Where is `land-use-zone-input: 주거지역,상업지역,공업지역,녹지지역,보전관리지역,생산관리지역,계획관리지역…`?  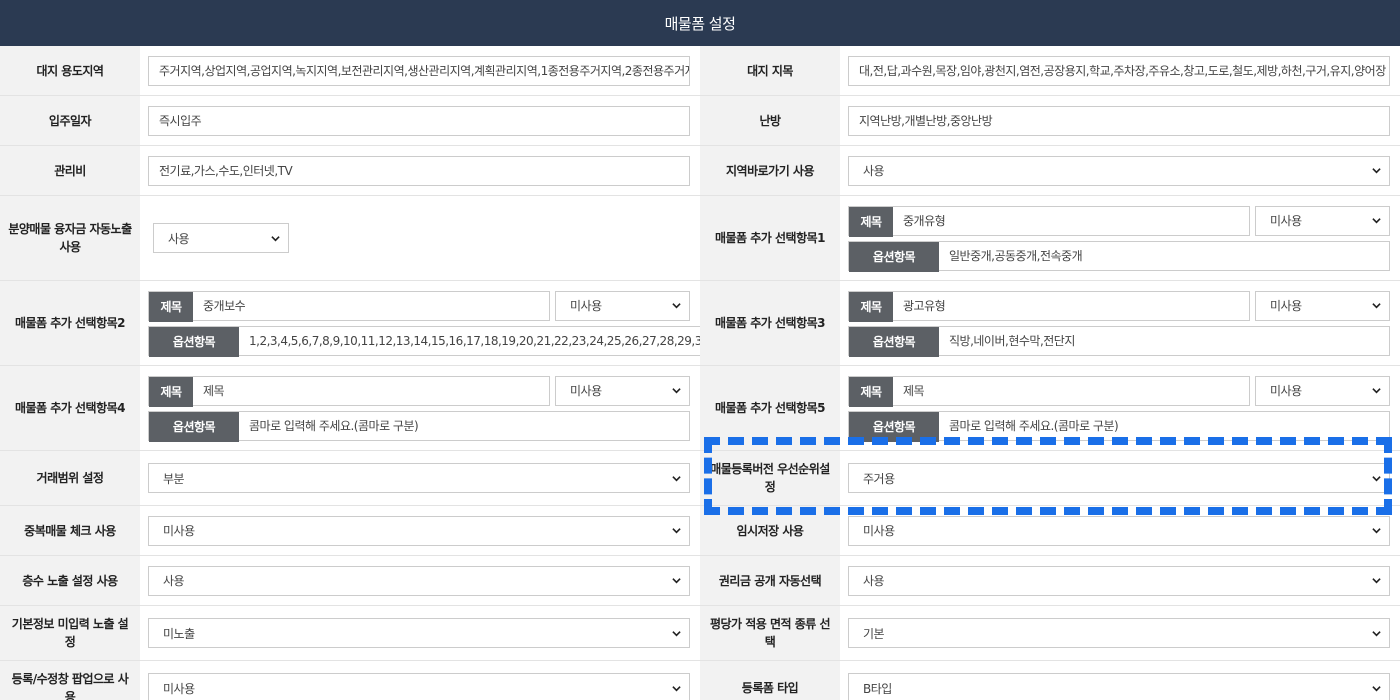 land-use-zone-input: 주거지역,상업지역,공업지역,녹지지역,보전관리지역,생산관리지역,계획관리지역… is located at coordinates (419, 70).